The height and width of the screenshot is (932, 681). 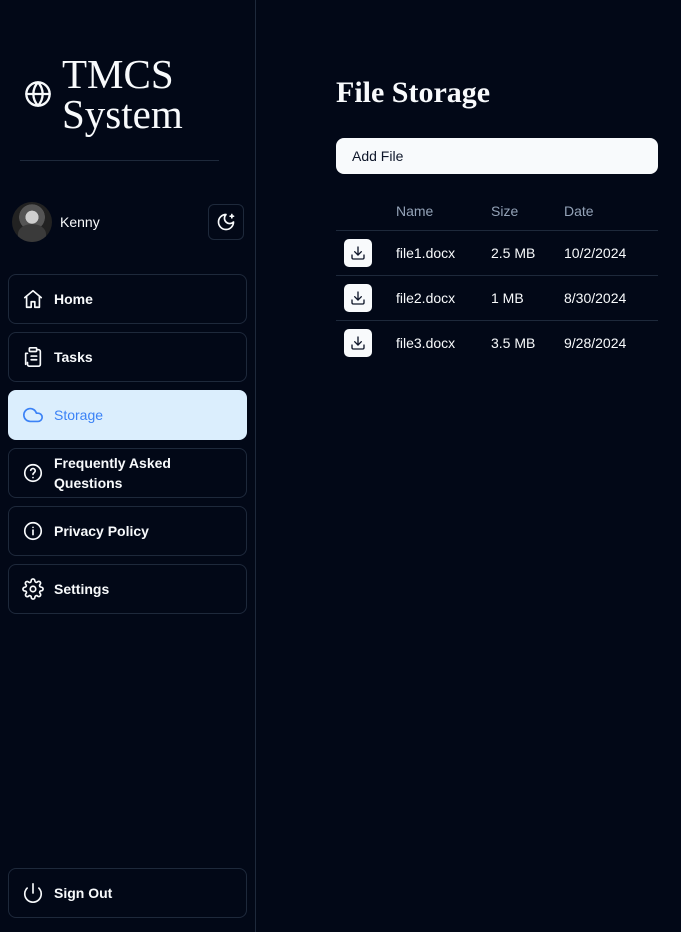 What do you see at coordinates (127, 589) in the screenshot?
I see `sidebar-item-settings: Settings` at bounding box center [127, 589].